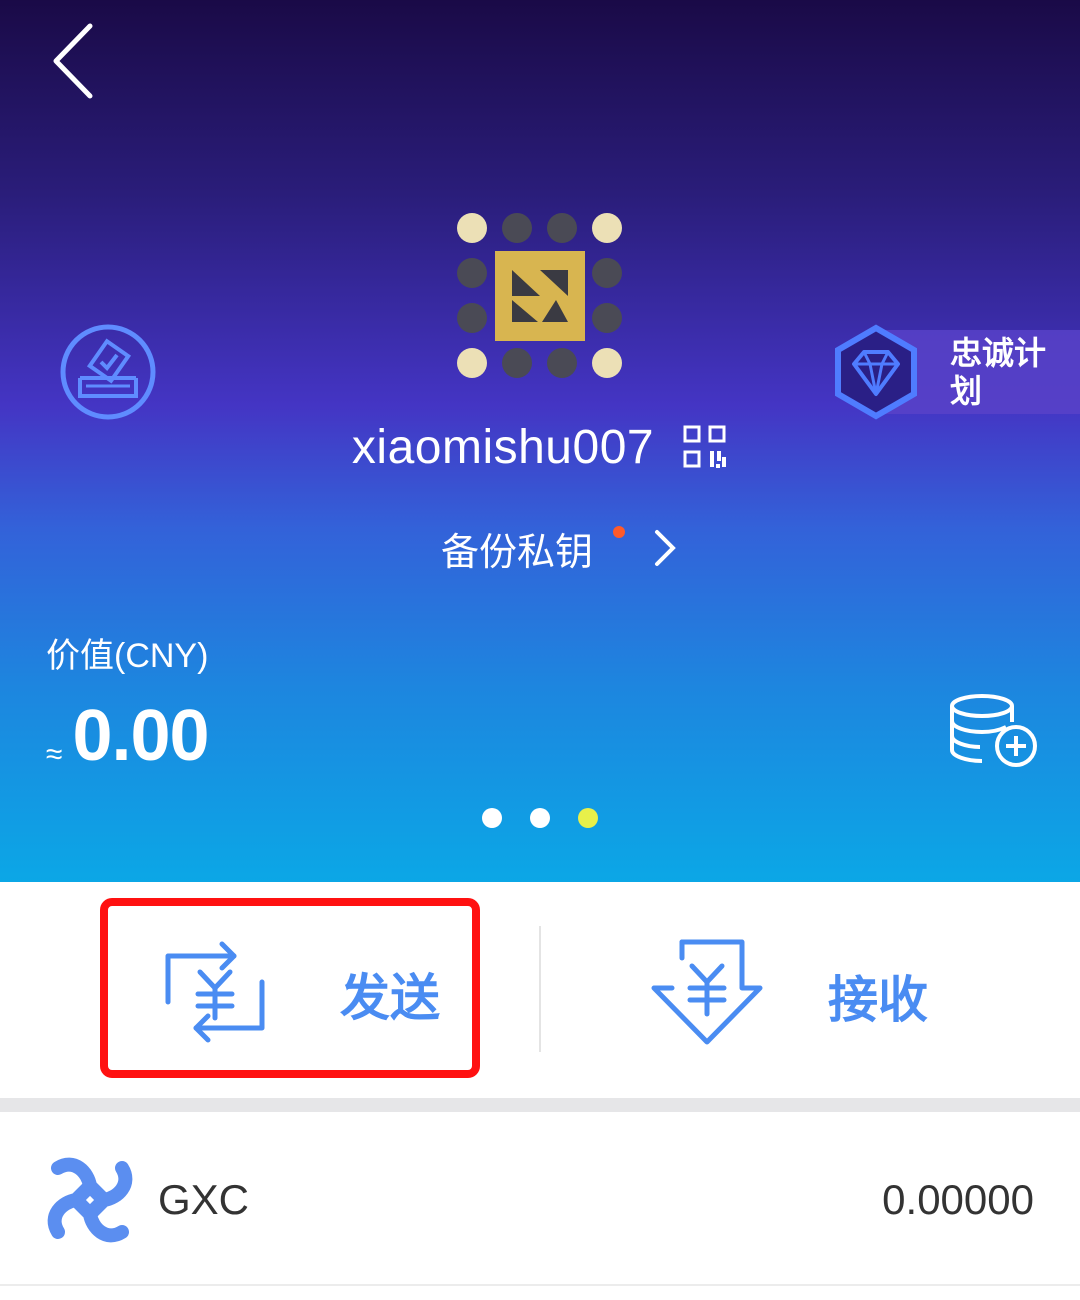 The image size is (1080, 1300). I want to click on chevron-right-icon, so click(665, 548).